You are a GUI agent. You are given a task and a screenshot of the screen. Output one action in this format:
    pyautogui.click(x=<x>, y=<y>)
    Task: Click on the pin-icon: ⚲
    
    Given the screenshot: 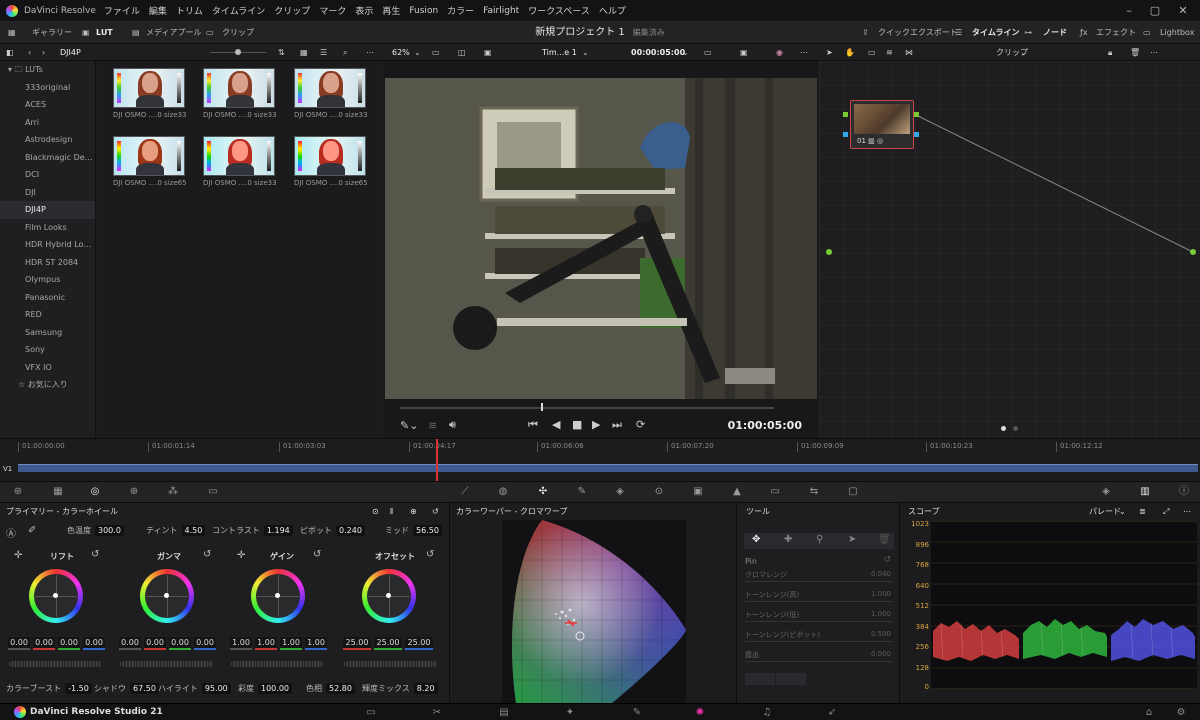 What is the action you would take?
    pyautogui.click(x=819, y=539)
    